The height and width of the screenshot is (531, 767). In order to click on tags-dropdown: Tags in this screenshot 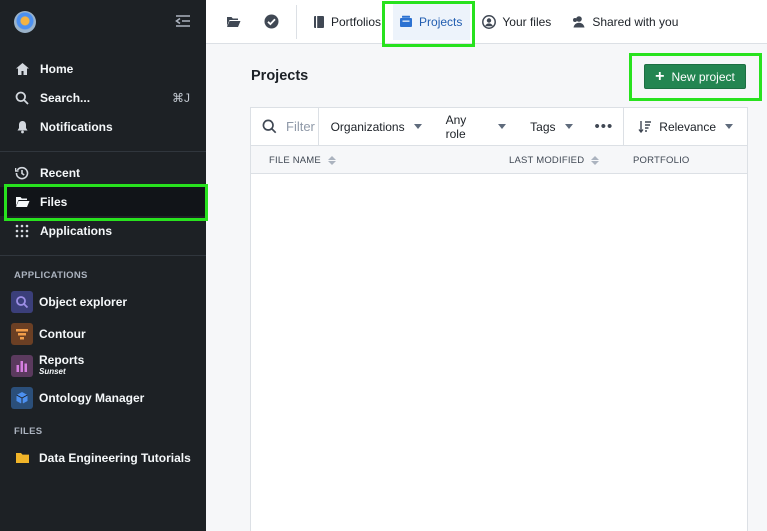, I will do `click(551, 127)`.